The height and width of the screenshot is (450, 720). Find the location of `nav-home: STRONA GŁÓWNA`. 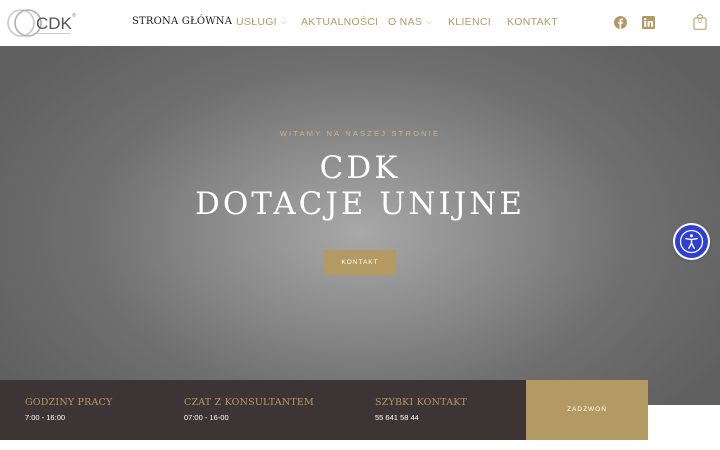

nav-home: STRONA GŁÓWNA is located at coordinates (182, 21).